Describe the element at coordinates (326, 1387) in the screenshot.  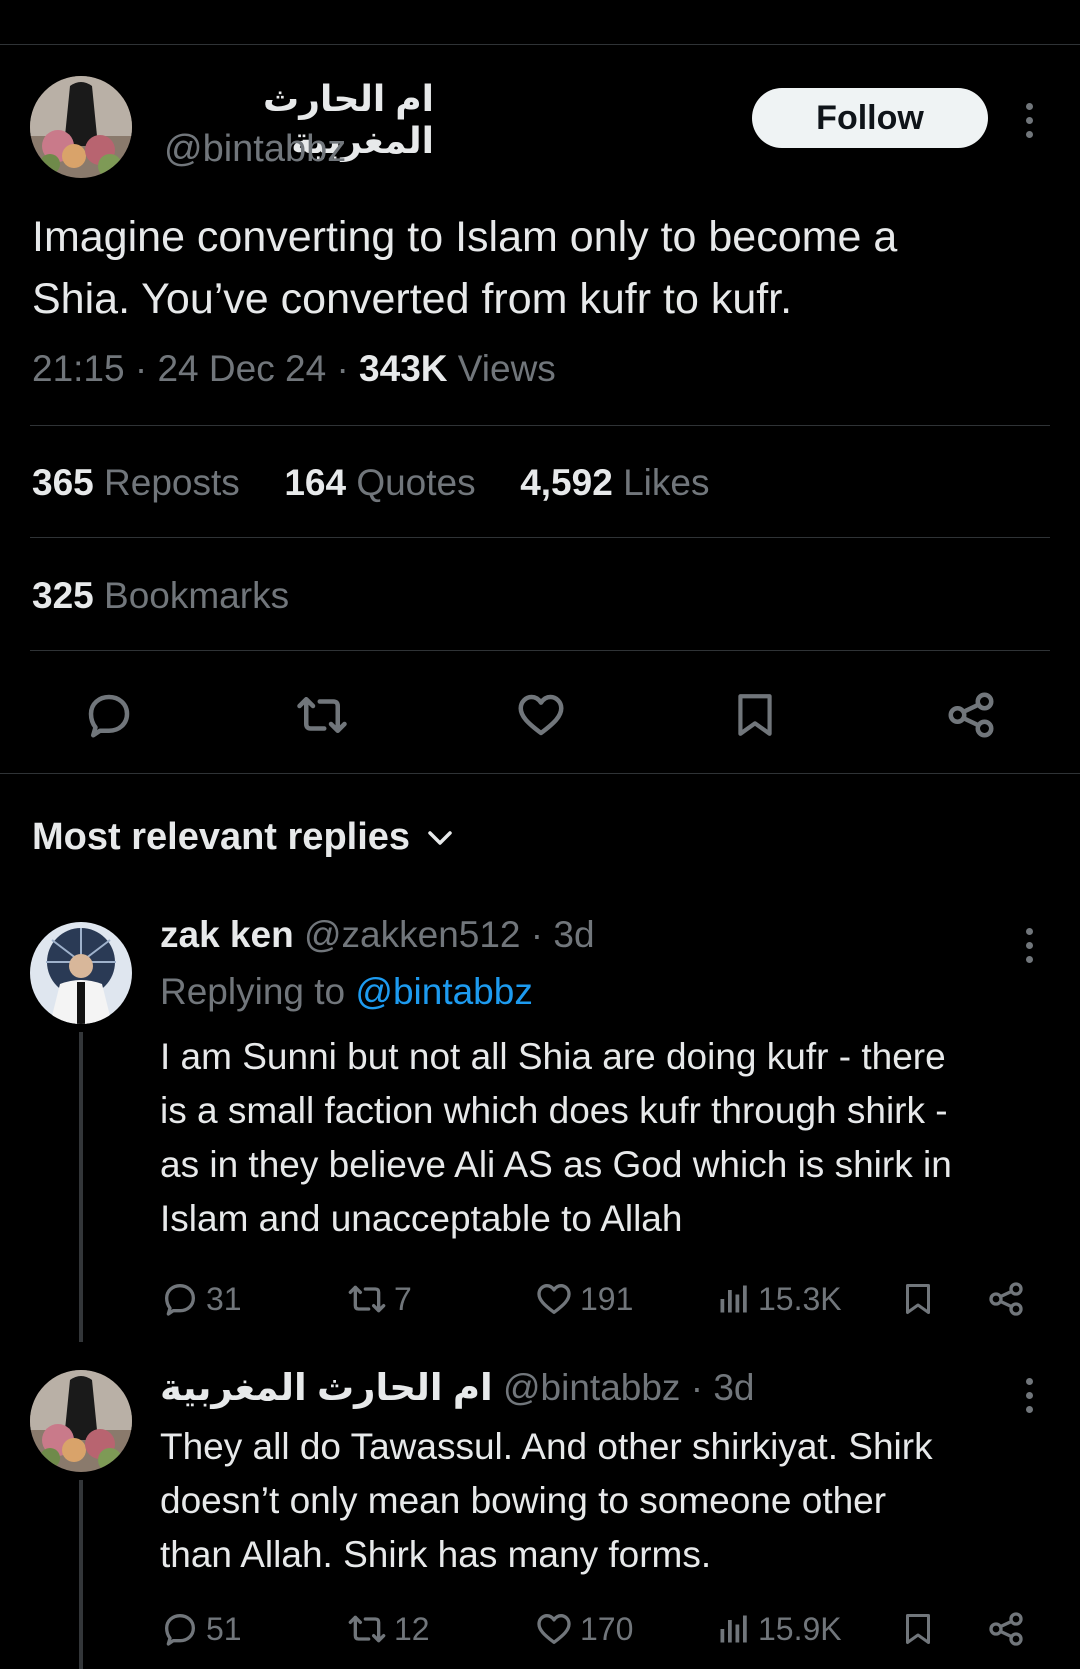
I see `reply-display-name: ام الحارث المغربية` at that location.